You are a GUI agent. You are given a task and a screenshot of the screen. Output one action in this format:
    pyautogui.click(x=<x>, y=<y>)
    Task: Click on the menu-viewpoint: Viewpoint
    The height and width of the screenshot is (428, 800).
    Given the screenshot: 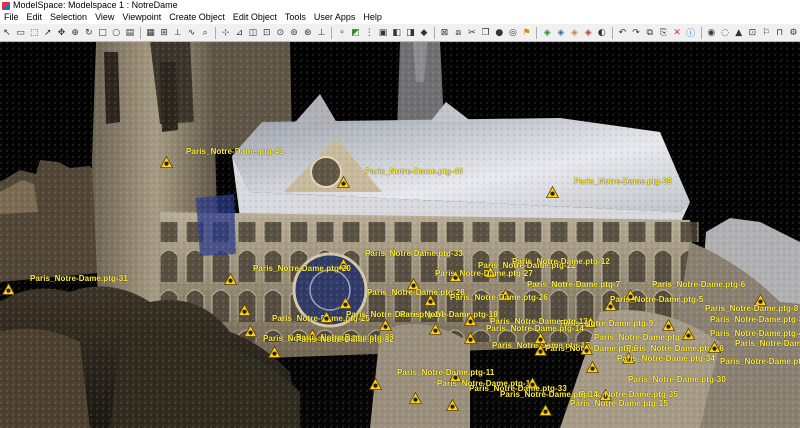 What is the action you would take?
    pyautogui.click(x=141, y=17)
    